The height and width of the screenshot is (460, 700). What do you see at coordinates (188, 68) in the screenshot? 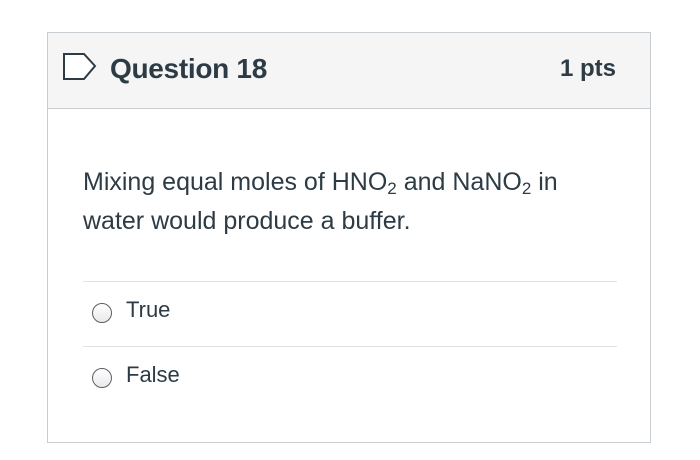
I see `question-title: Question 18` at bounding box center [188, 68].